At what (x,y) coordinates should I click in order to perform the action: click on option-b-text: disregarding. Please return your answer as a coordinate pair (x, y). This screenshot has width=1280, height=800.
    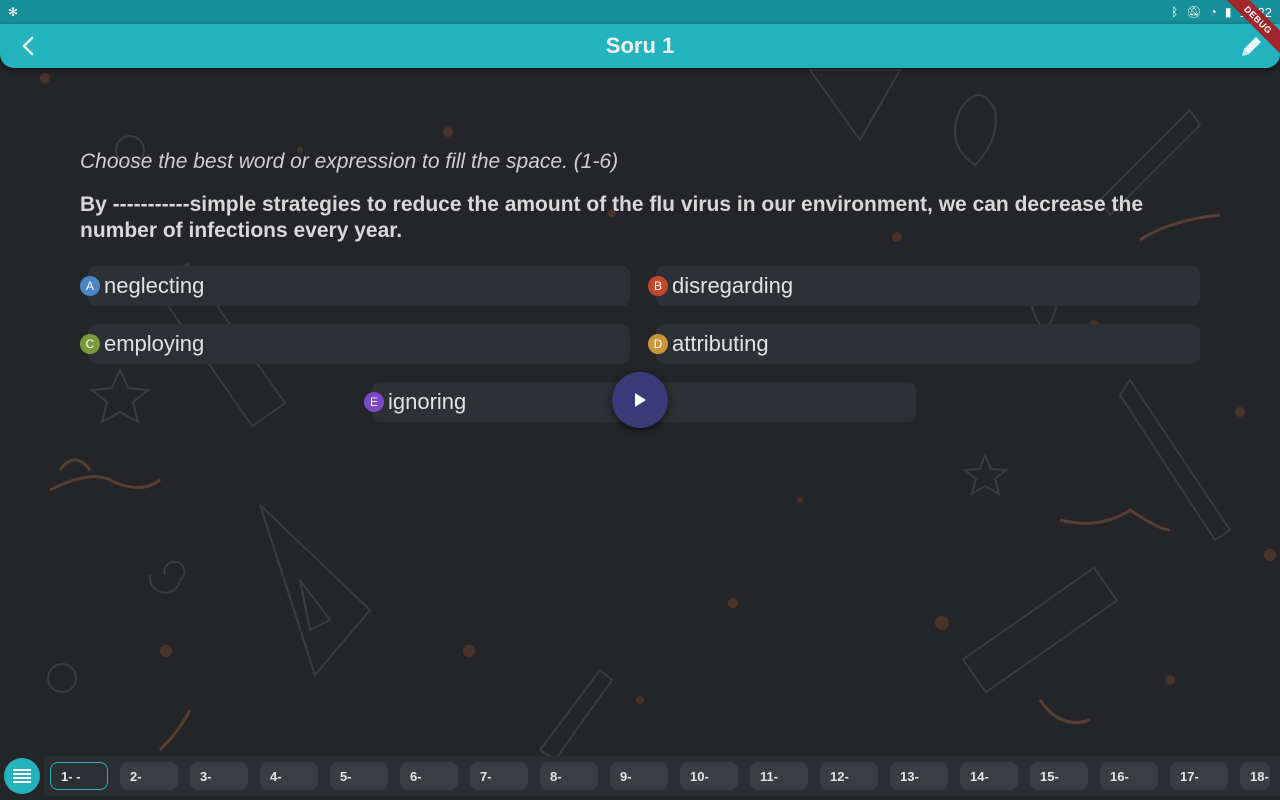
    Looking at the image, I should click on (733, 285).